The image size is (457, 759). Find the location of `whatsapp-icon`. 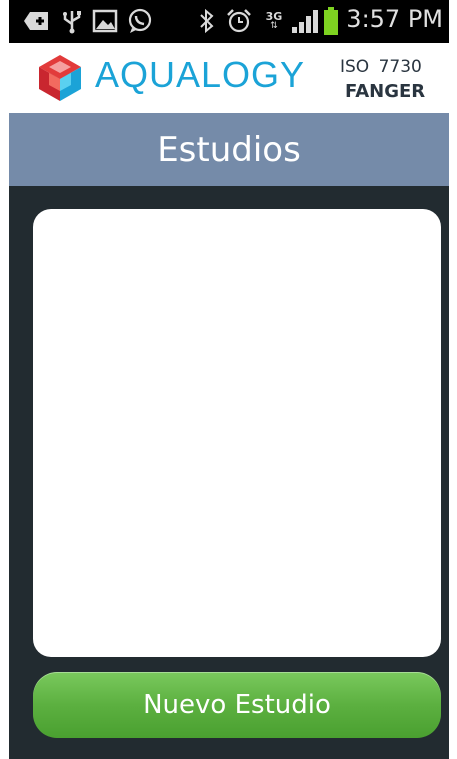

whatsapp-icon is located at coordinates (140, 21).